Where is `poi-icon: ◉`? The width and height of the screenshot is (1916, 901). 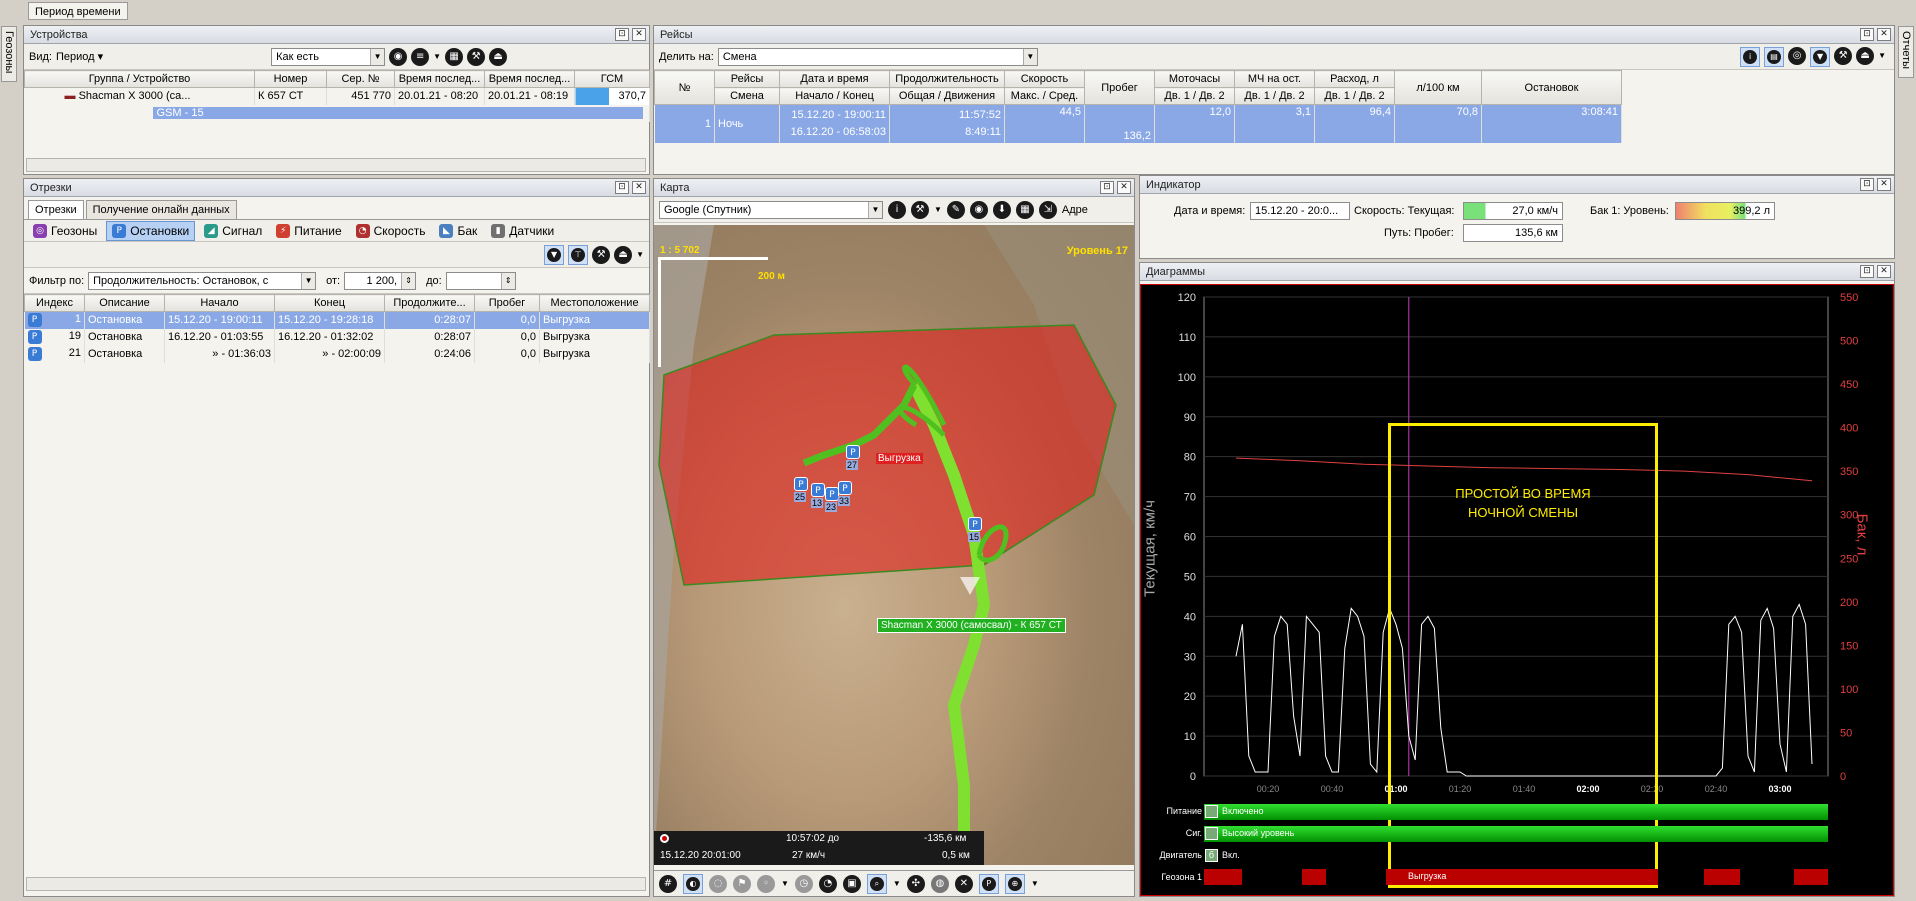 poi-icon: ◉ is located at coordinates (978, 209).